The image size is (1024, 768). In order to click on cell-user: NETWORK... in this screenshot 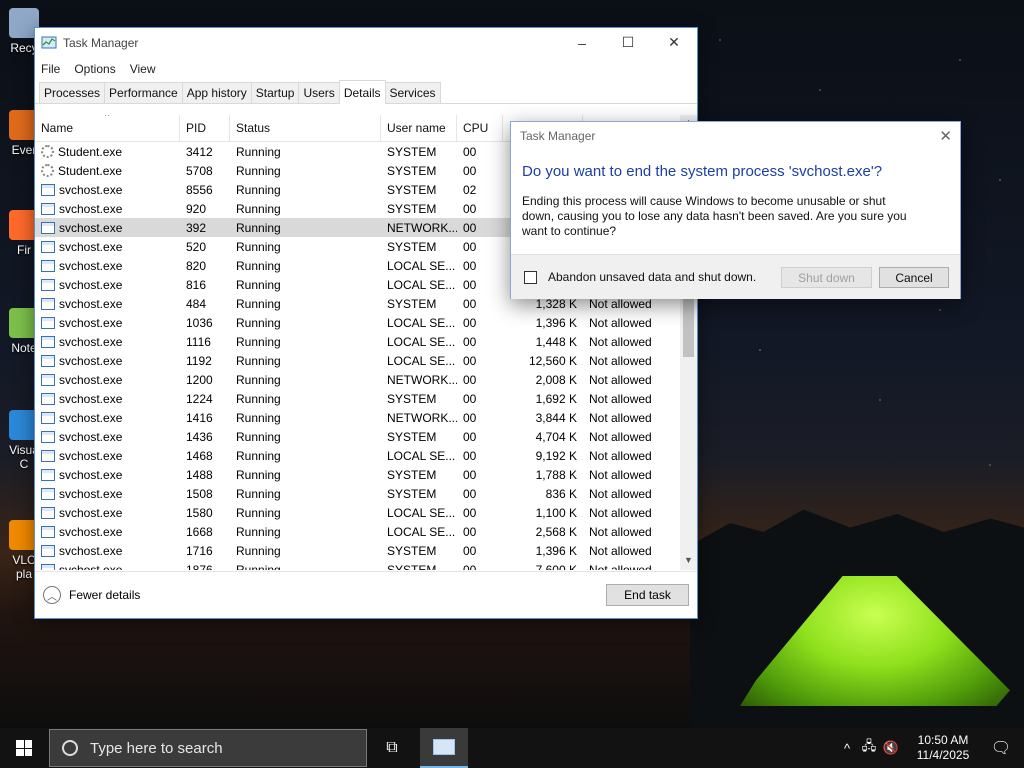, I will do `click(422, 379)`.